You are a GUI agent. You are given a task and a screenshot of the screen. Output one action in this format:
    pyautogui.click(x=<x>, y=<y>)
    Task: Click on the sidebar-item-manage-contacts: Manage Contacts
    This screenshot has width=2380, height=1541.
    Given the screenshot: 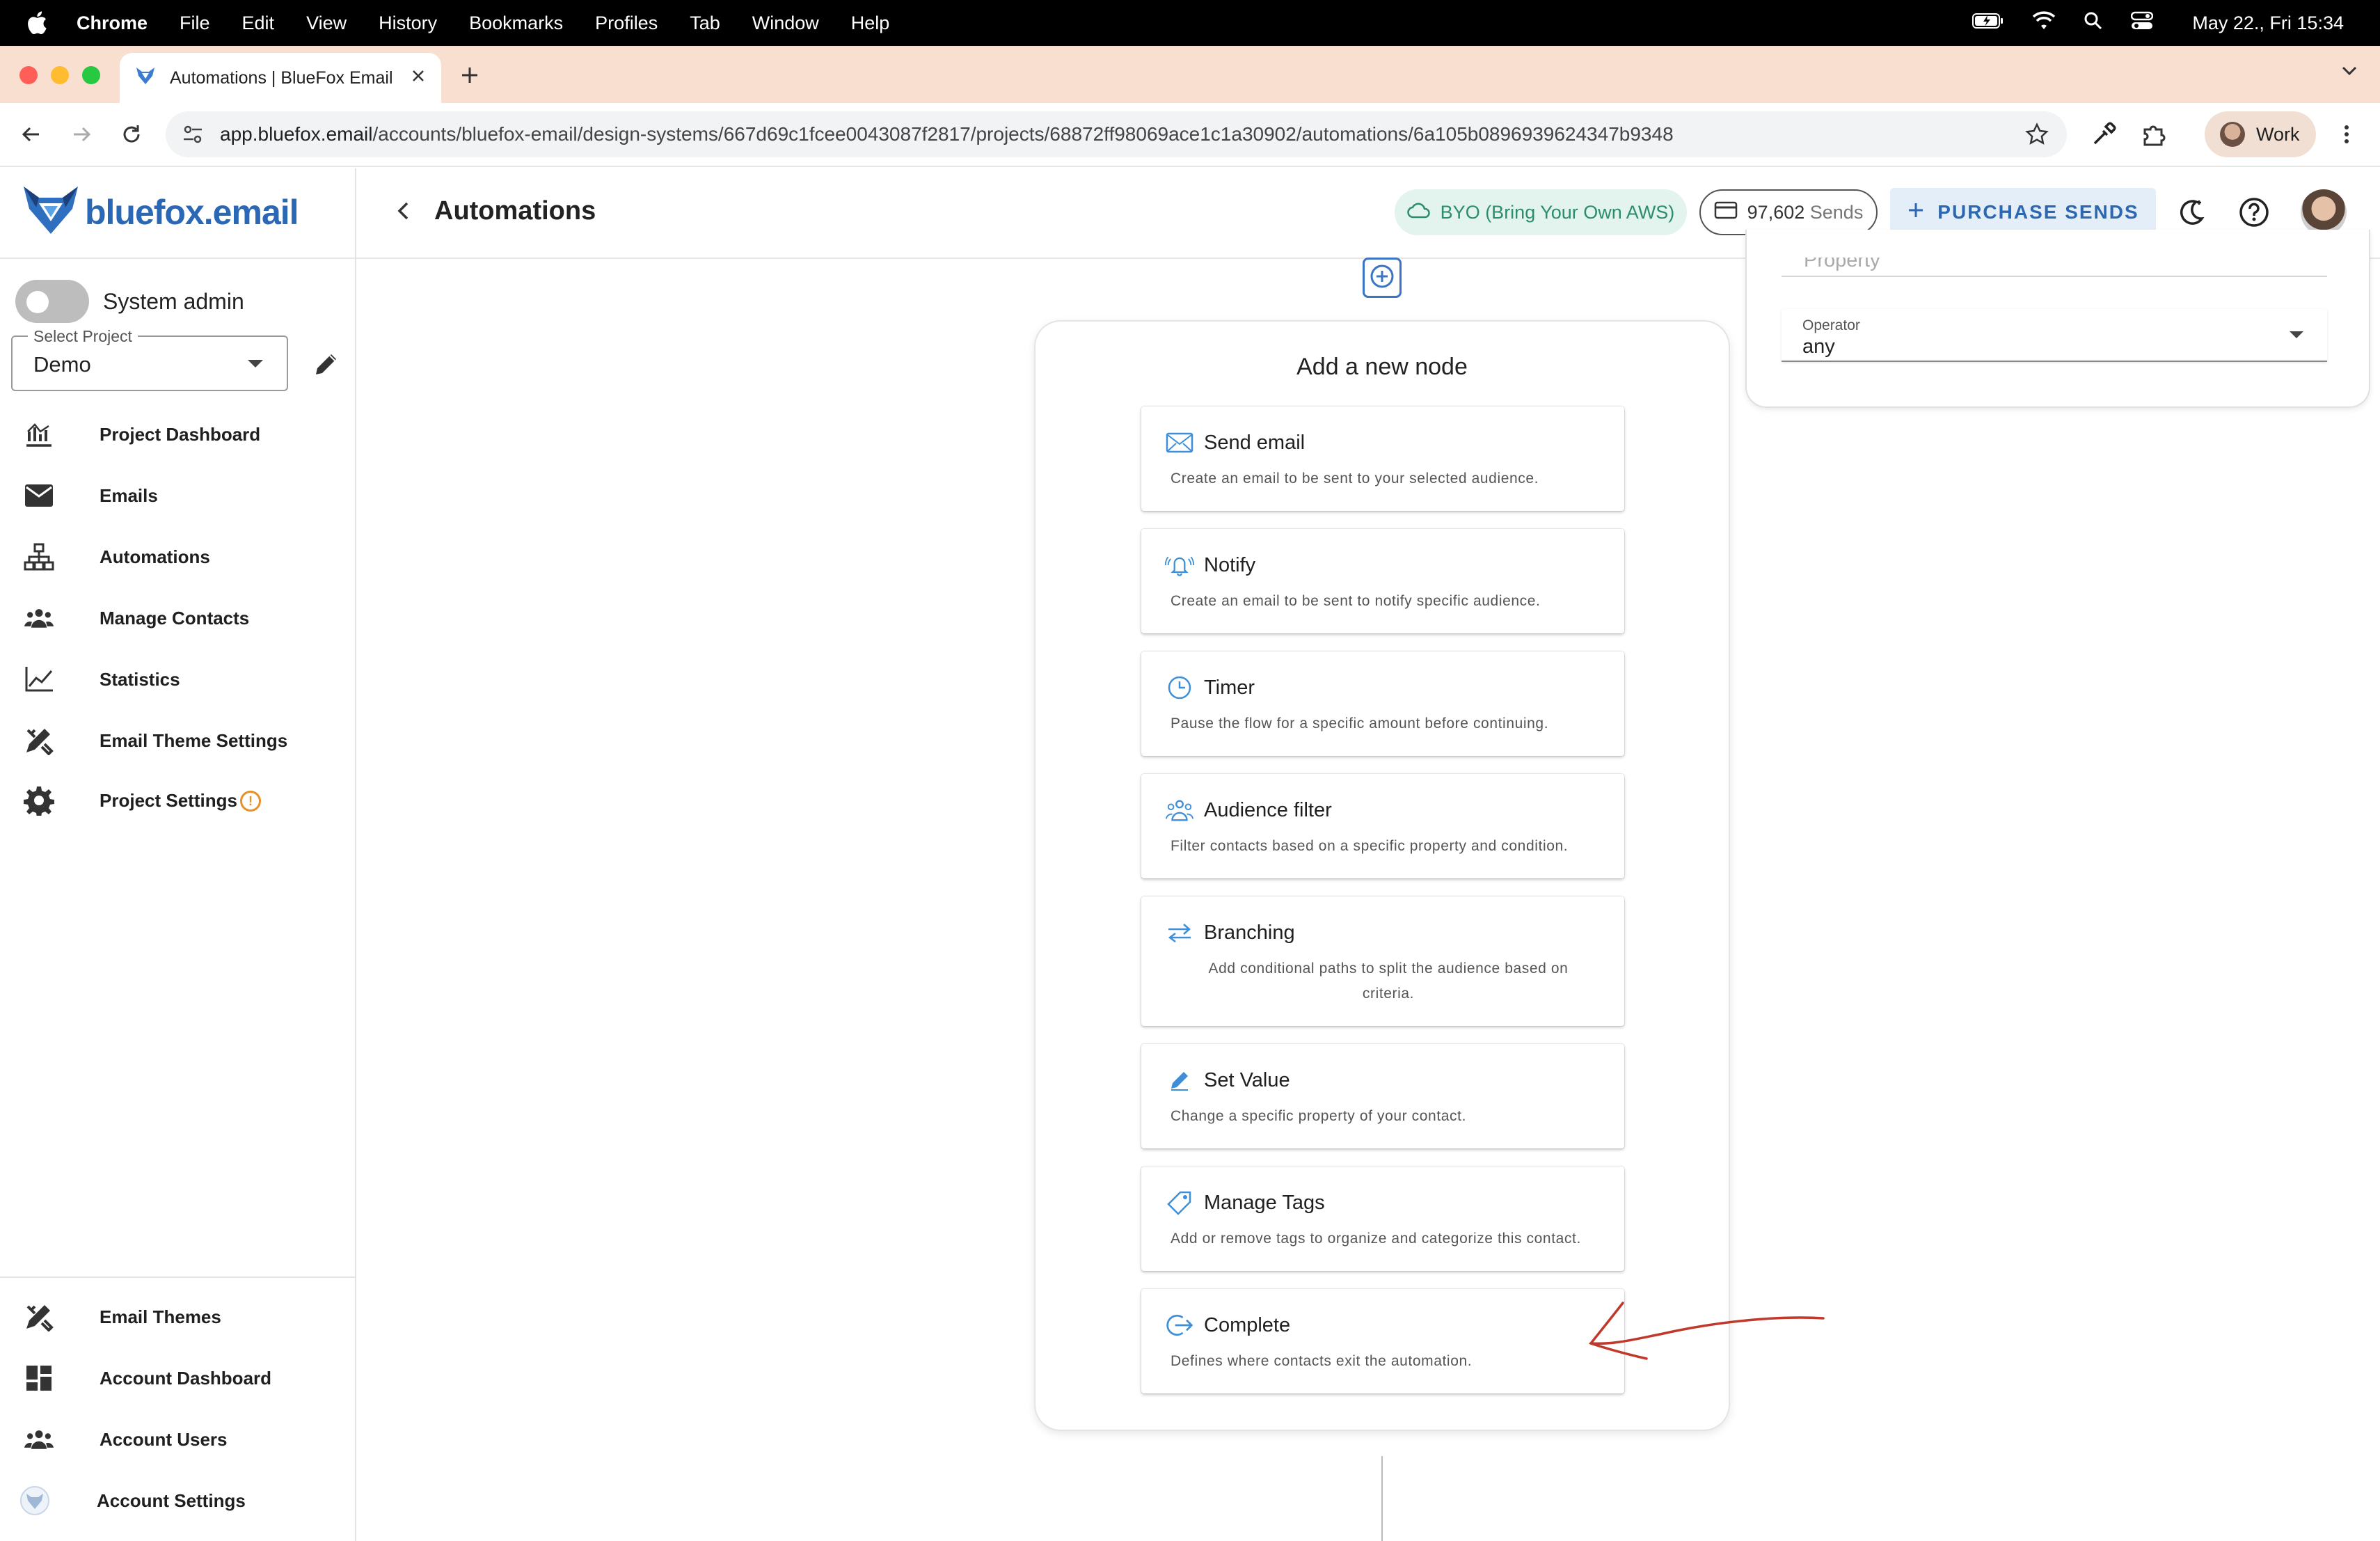 What is the action you would take?
    pyautogui.click(x=177, y=618)
    